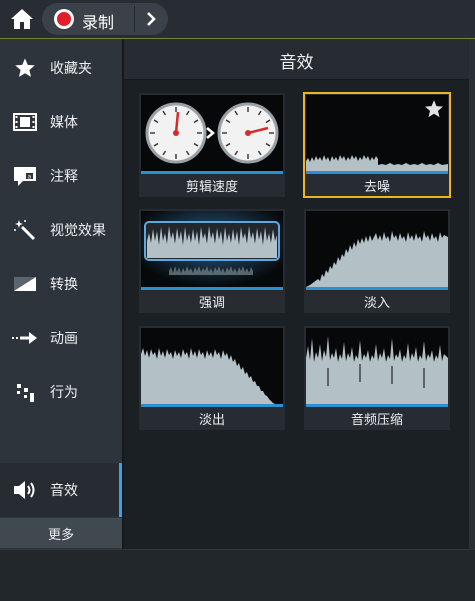  I want to click on panel-header: 音效, so click(296, 59).